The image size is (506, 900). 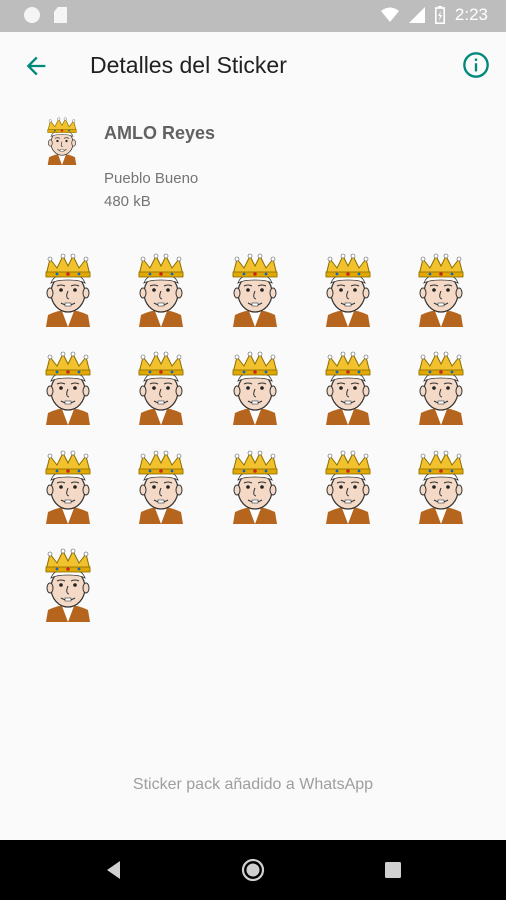 I want to click on nav-back-icon, so click(x=114, y=870).